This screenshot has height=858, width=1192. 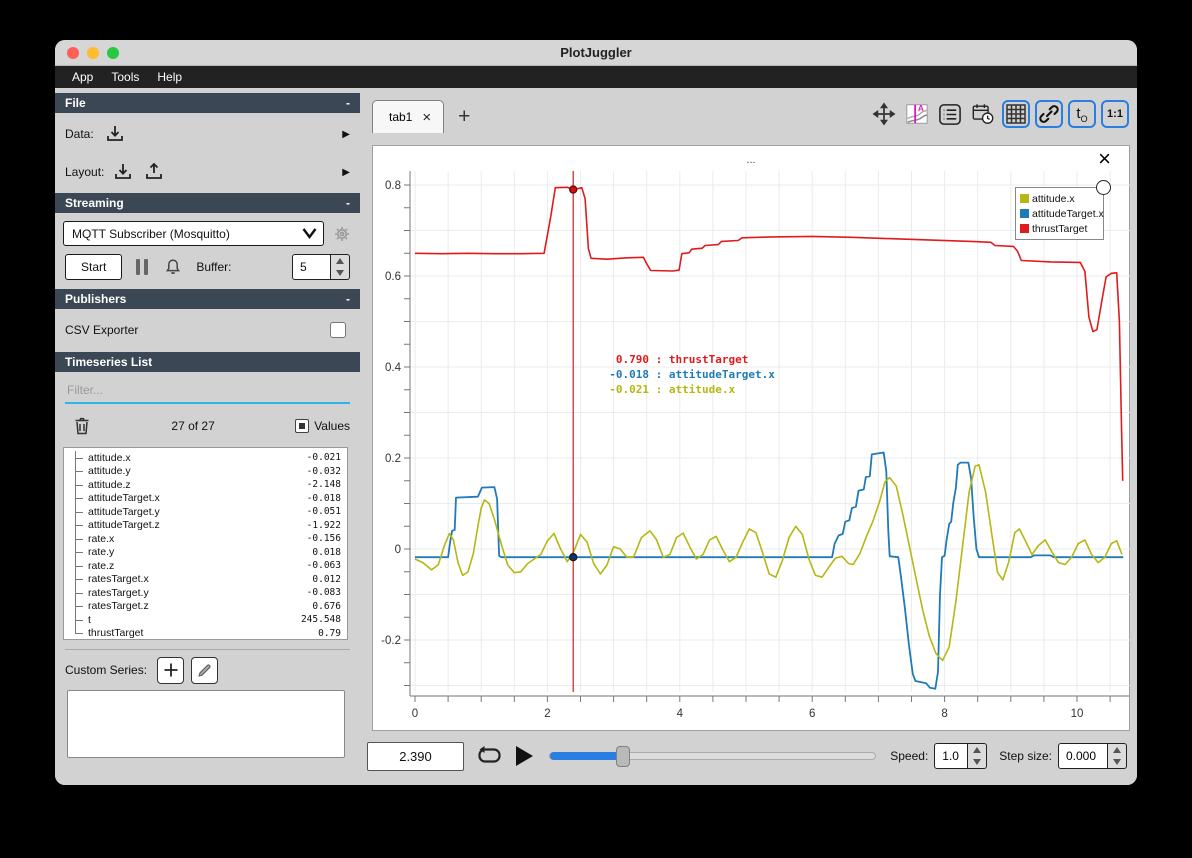 I want to click on tab-close-icon: ×, so click(x=426, y=117).